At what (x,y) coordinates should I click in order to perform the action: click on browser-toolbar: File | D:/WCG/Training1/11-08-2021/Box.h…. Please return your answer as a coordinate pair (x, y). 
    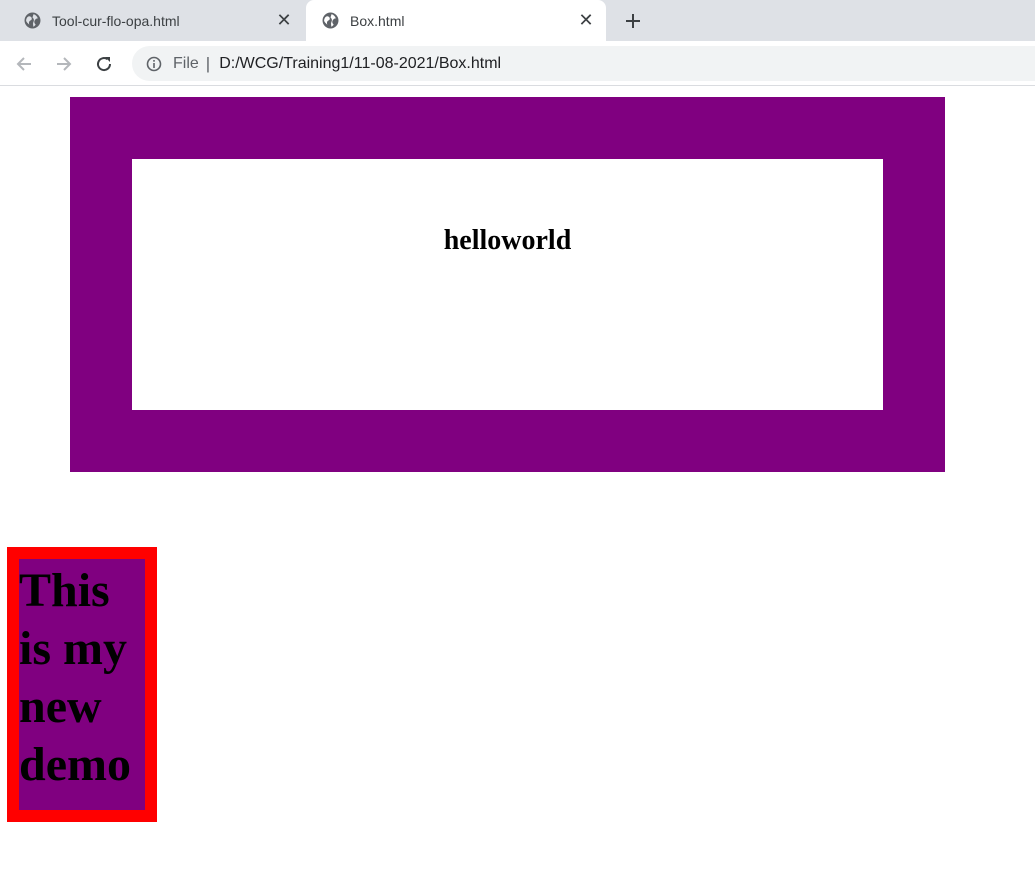
    Looking at the image, I should click on (517, 63).